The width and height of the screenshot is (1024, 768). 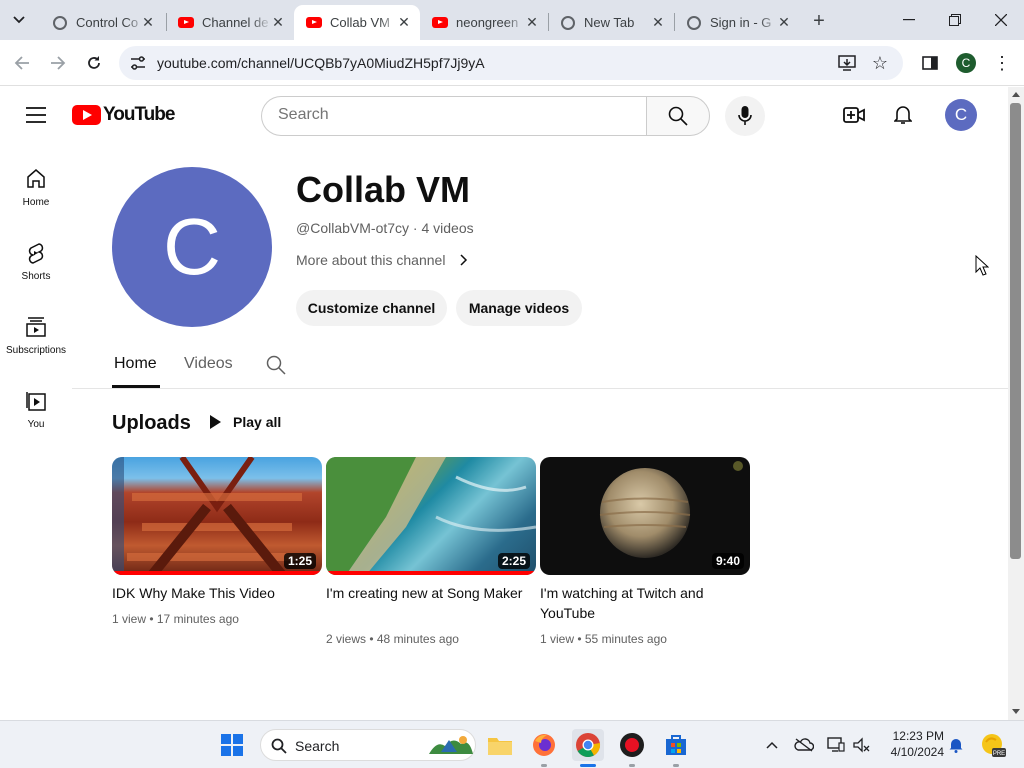 What do you see at coordinates (737, 22) in the screenshot?
I see `browser-tab: Sign in - G ✕` at bounding box center [737, 22].